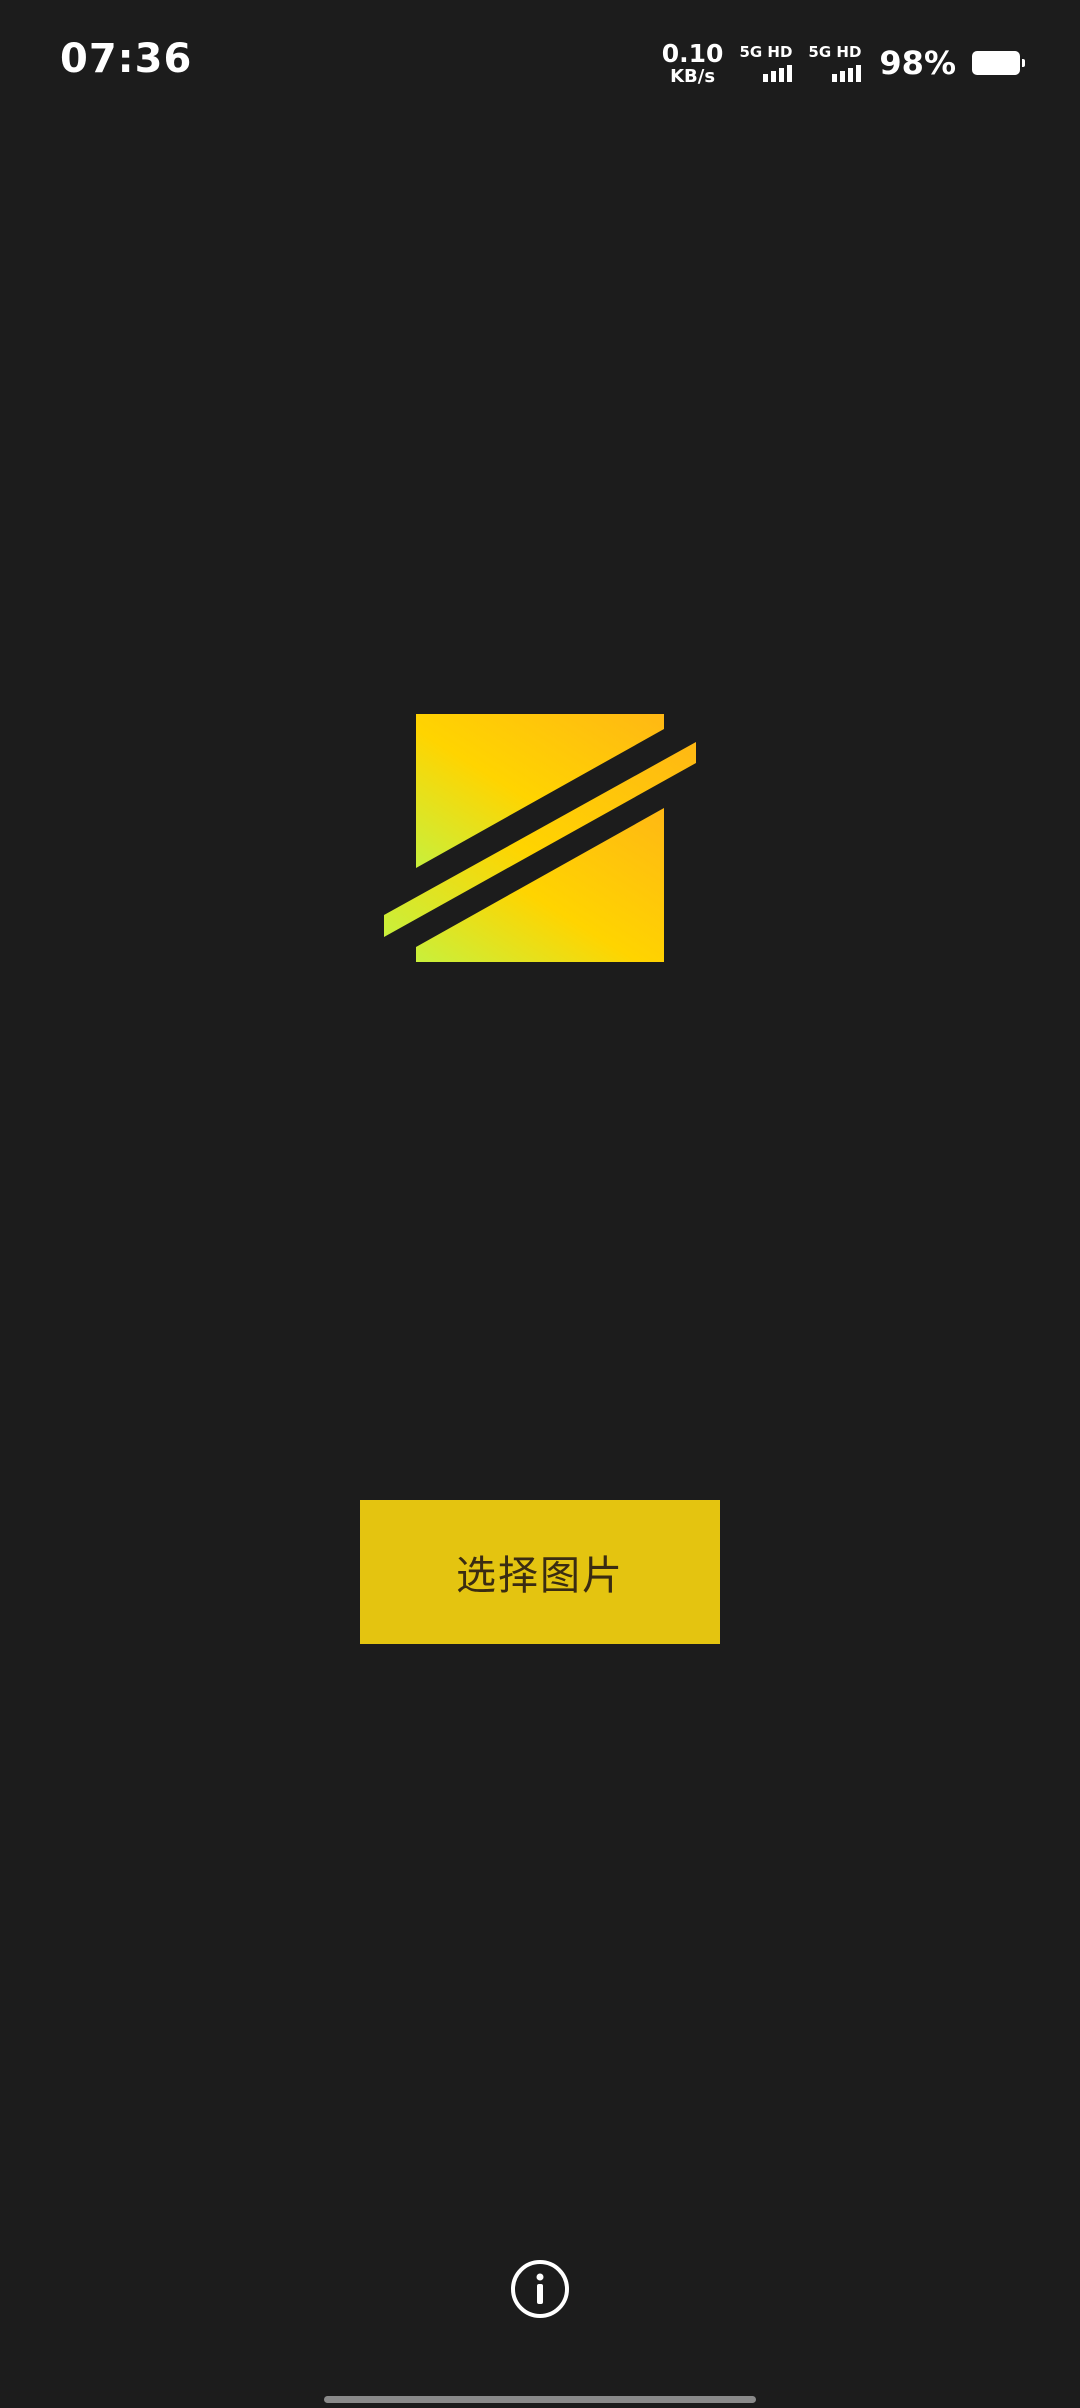 The width and height of the screenshot is (1080, 2408). I want to click on status-indicators: 0.10 KB/s 5G HD 5G HD 98%, so click(843, 63).